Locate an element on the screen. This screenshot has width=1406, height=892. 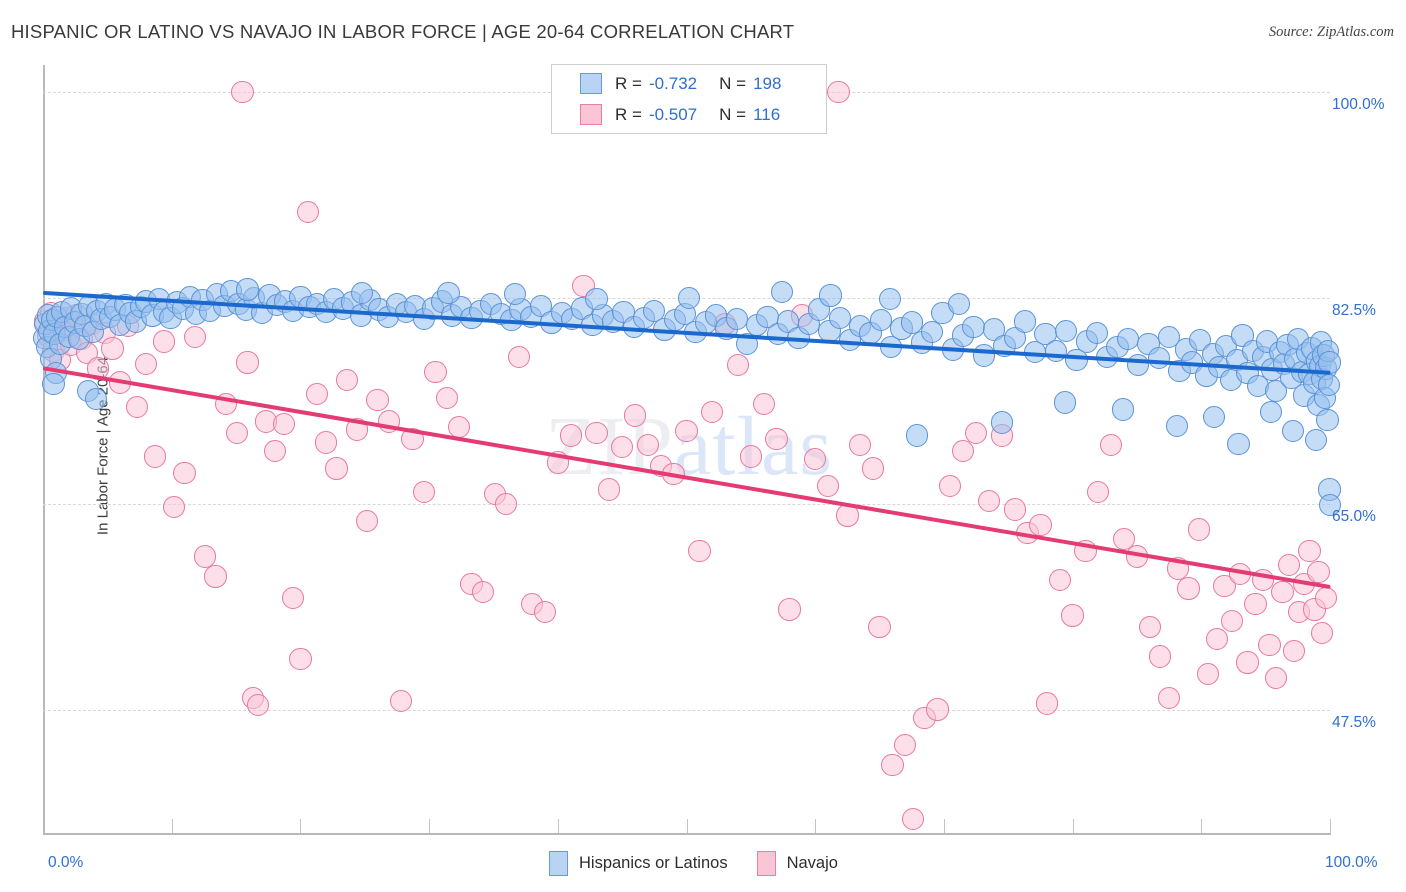
legend-swatch-hispanics-icon is located at coordinates (591, 83).